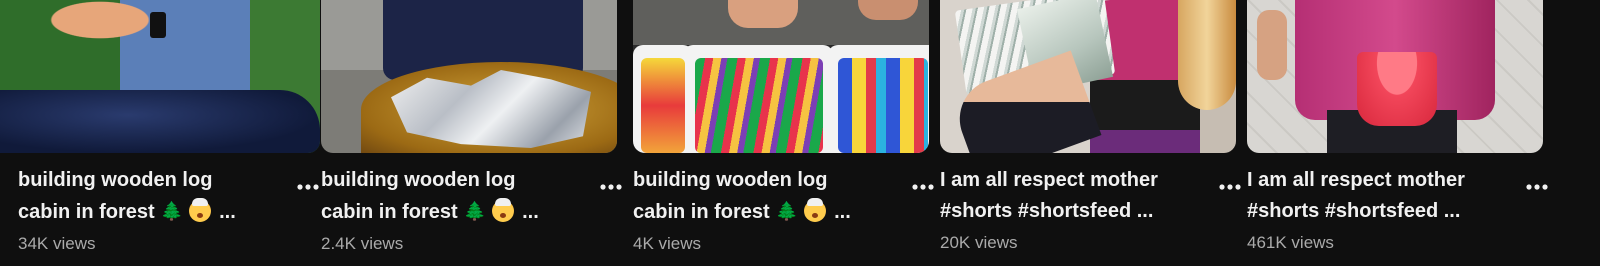 This screenshot has height=266, width=1600. I want to click on view-count: 4K views, so click(667, 243).